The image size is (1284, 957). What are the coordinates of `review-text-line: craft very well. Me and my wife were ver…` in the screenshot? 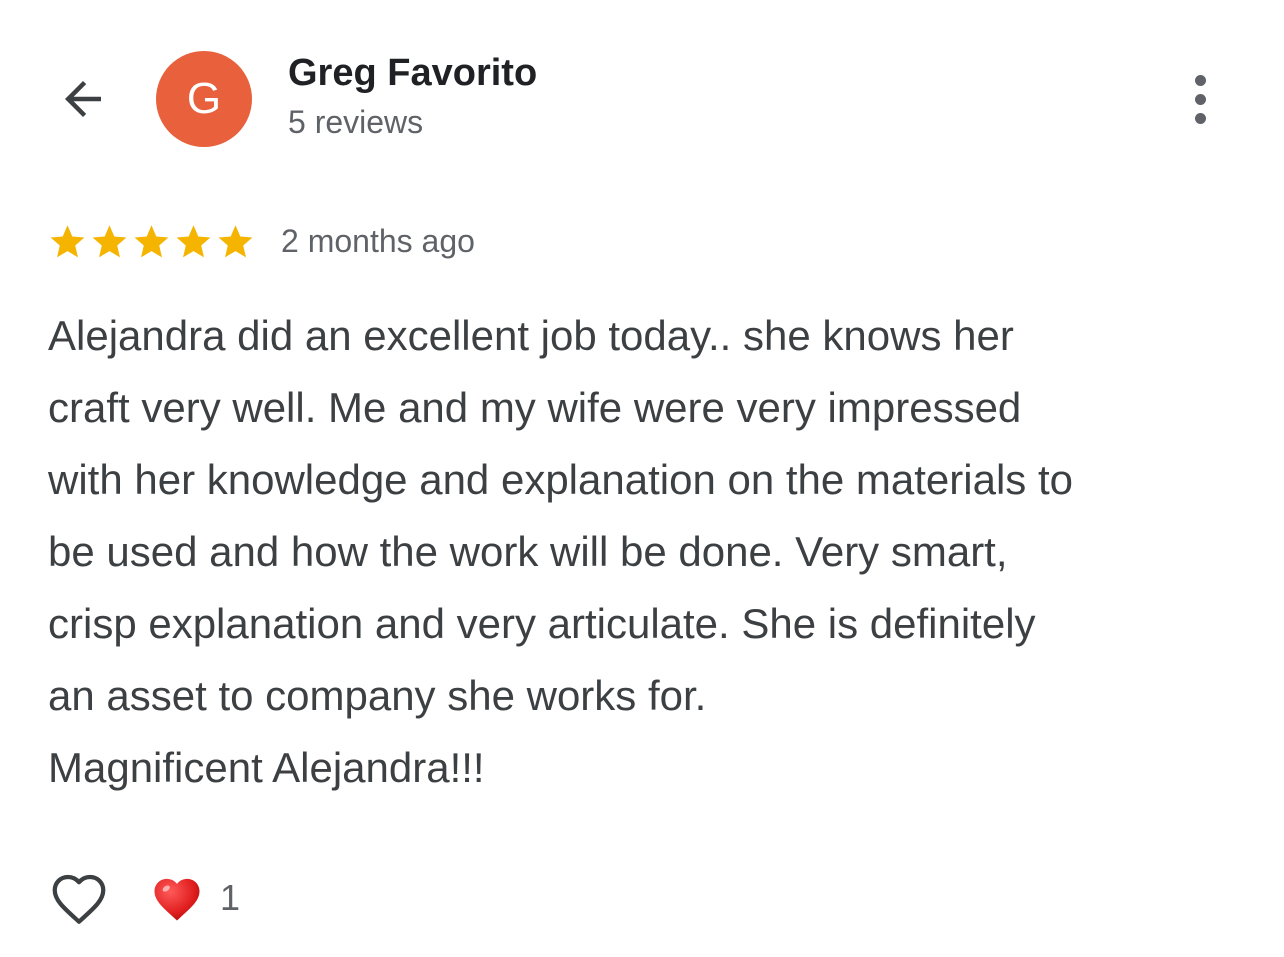 It's located at (535, 407).